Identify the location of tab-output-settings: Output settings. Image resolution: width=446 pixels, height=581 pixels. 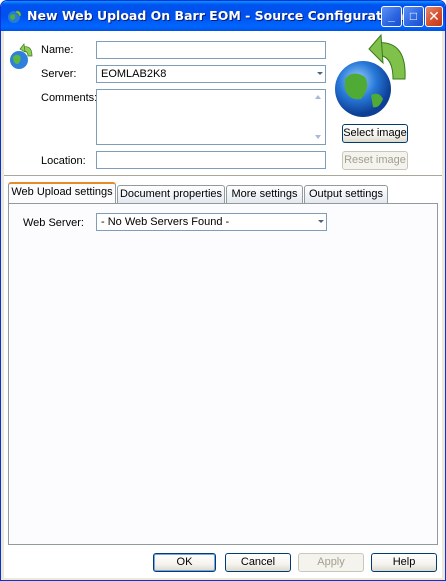
(346, 194).